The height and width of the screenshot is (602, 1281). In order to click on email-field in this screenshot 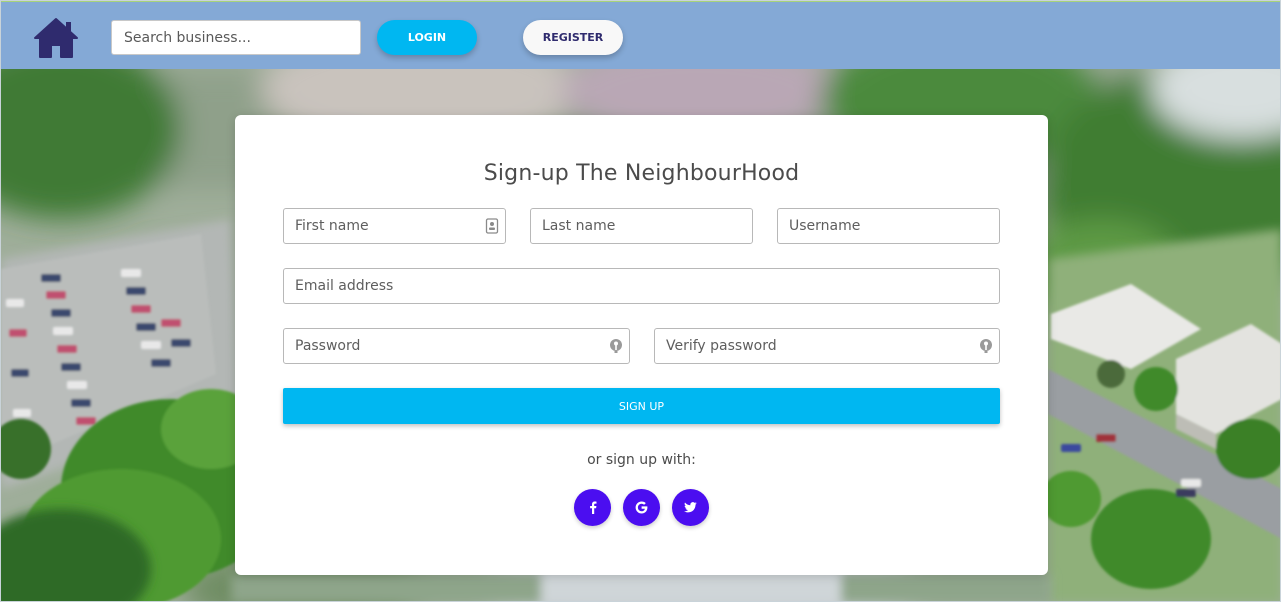, I will do `click(641, 286)`.